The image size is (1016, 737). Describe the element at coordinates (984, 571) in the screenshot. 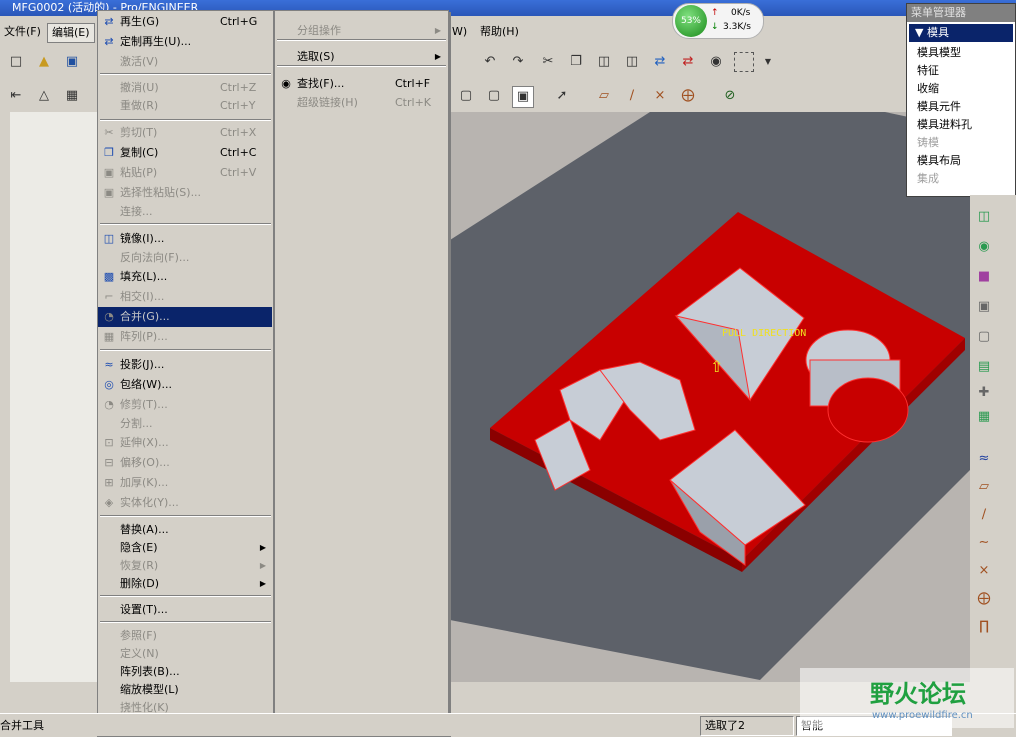

I see `point-icon: ×` at that location.